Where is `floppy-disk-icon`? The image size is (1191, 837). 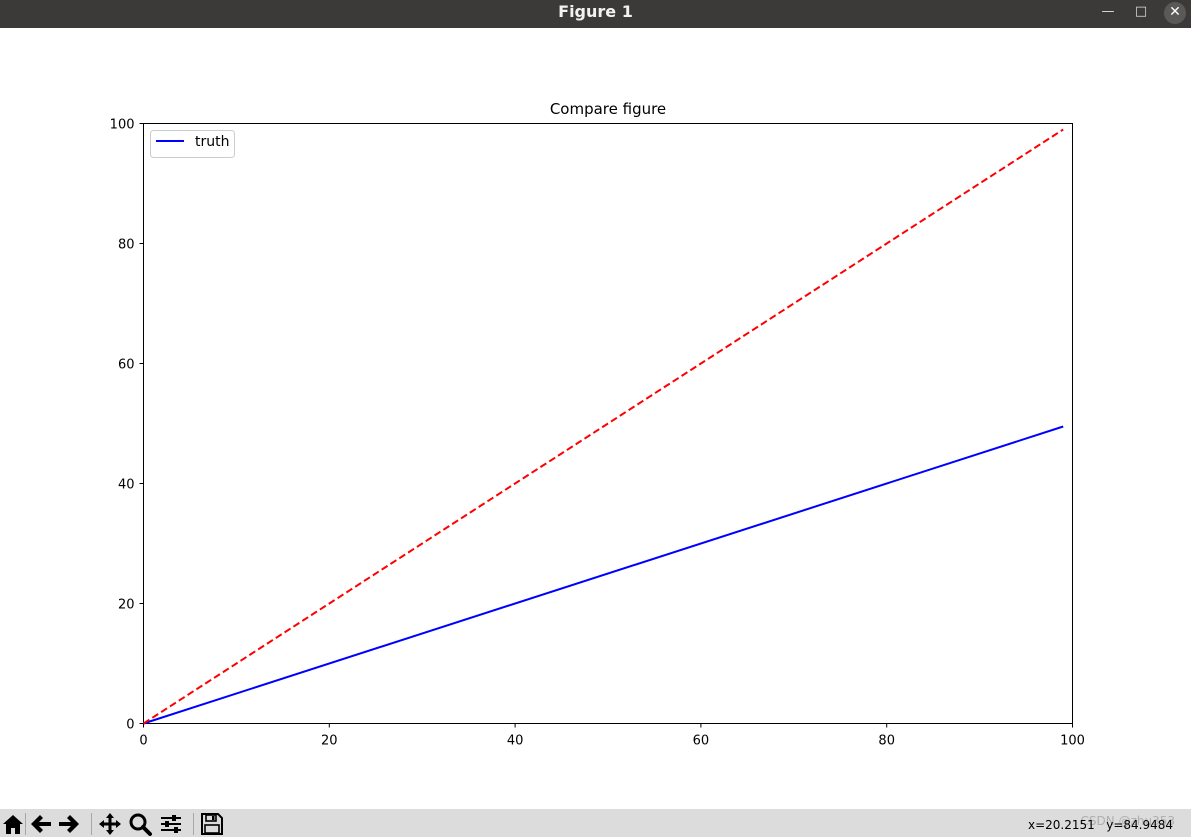
floppy-disk-icon is located at coordinates (212, 824).